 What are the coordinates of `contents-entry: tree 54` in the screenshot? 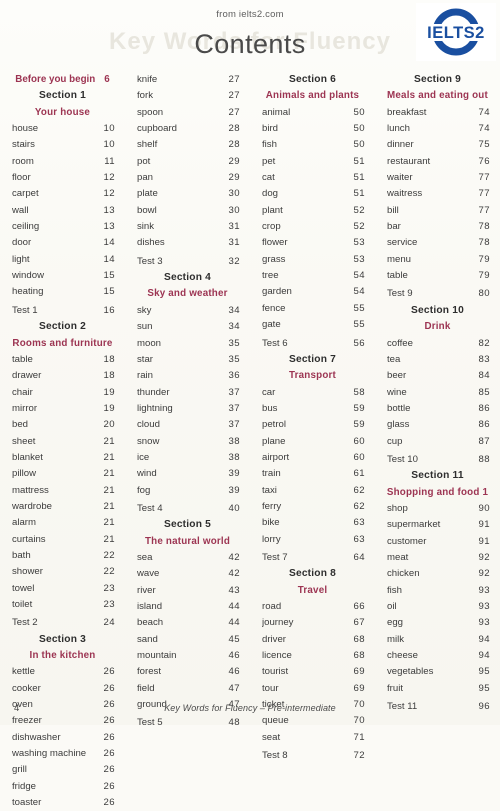 It's located at (312, 276).